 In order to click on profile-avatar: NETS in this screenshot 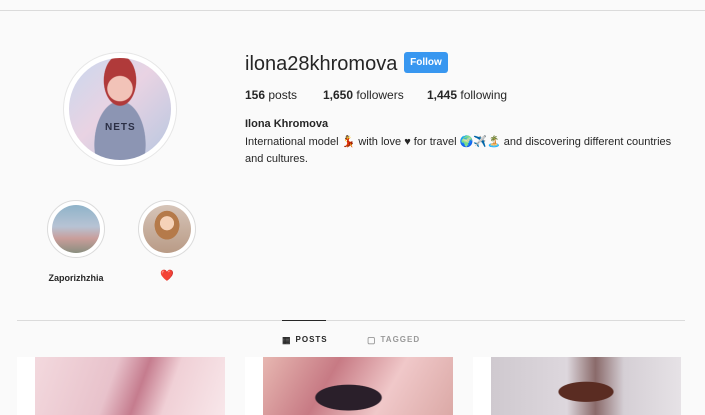, I will do `click(120, 109)`.